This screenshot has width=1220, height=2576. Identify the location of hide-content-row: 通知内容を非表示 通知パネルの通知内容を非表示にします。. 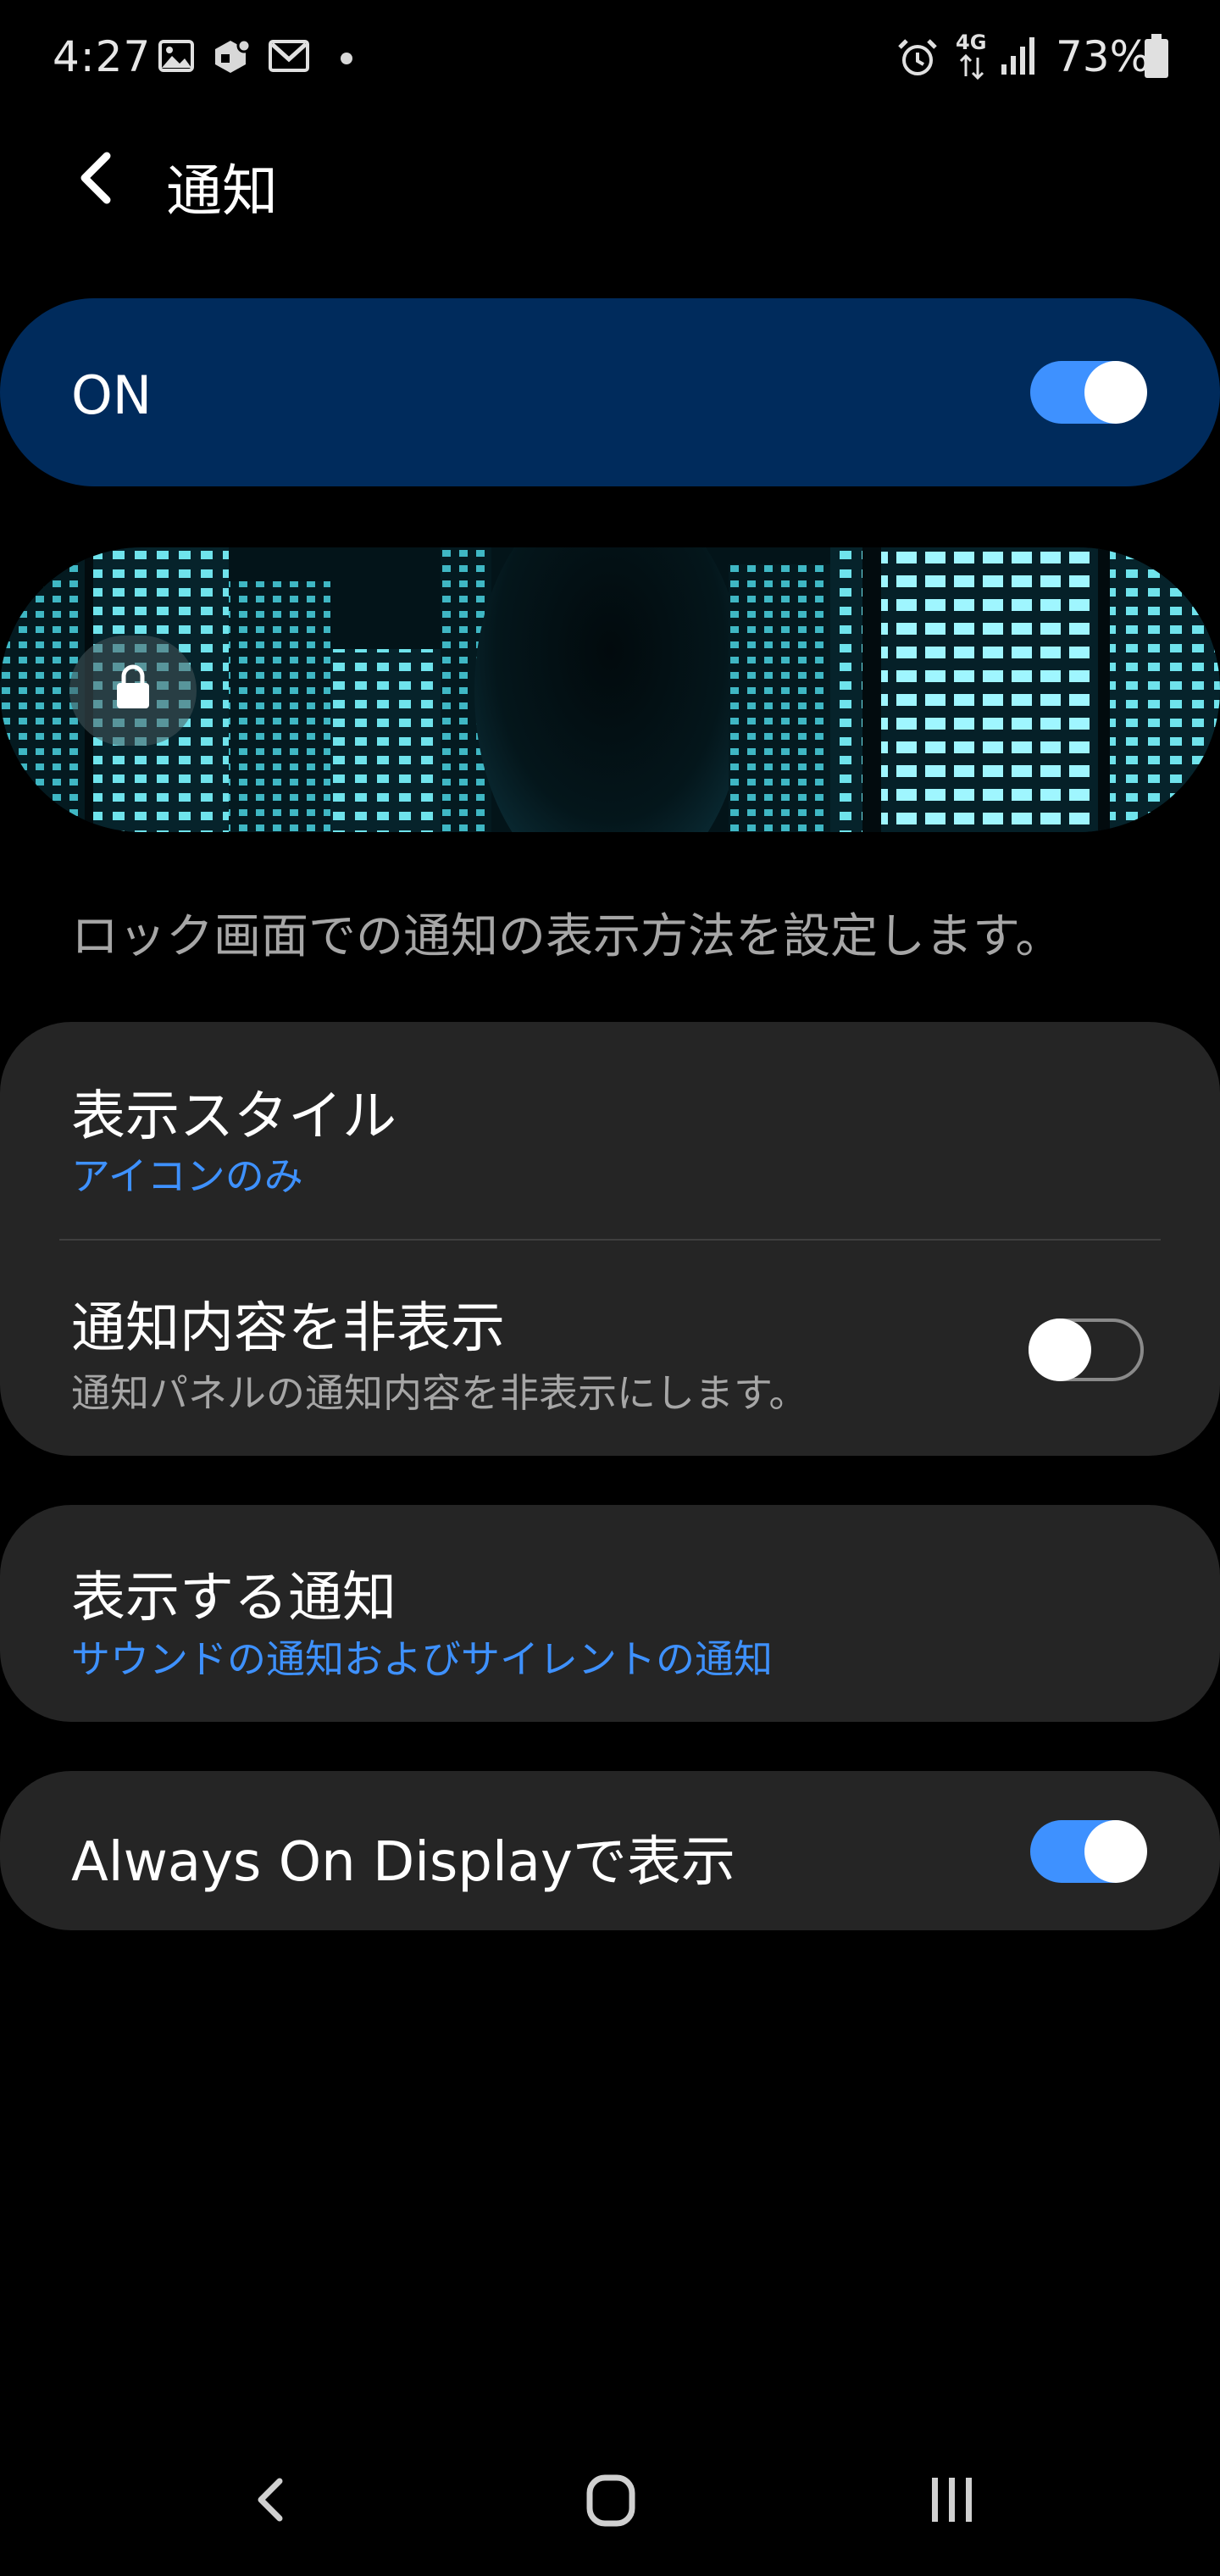
(610, 1348).